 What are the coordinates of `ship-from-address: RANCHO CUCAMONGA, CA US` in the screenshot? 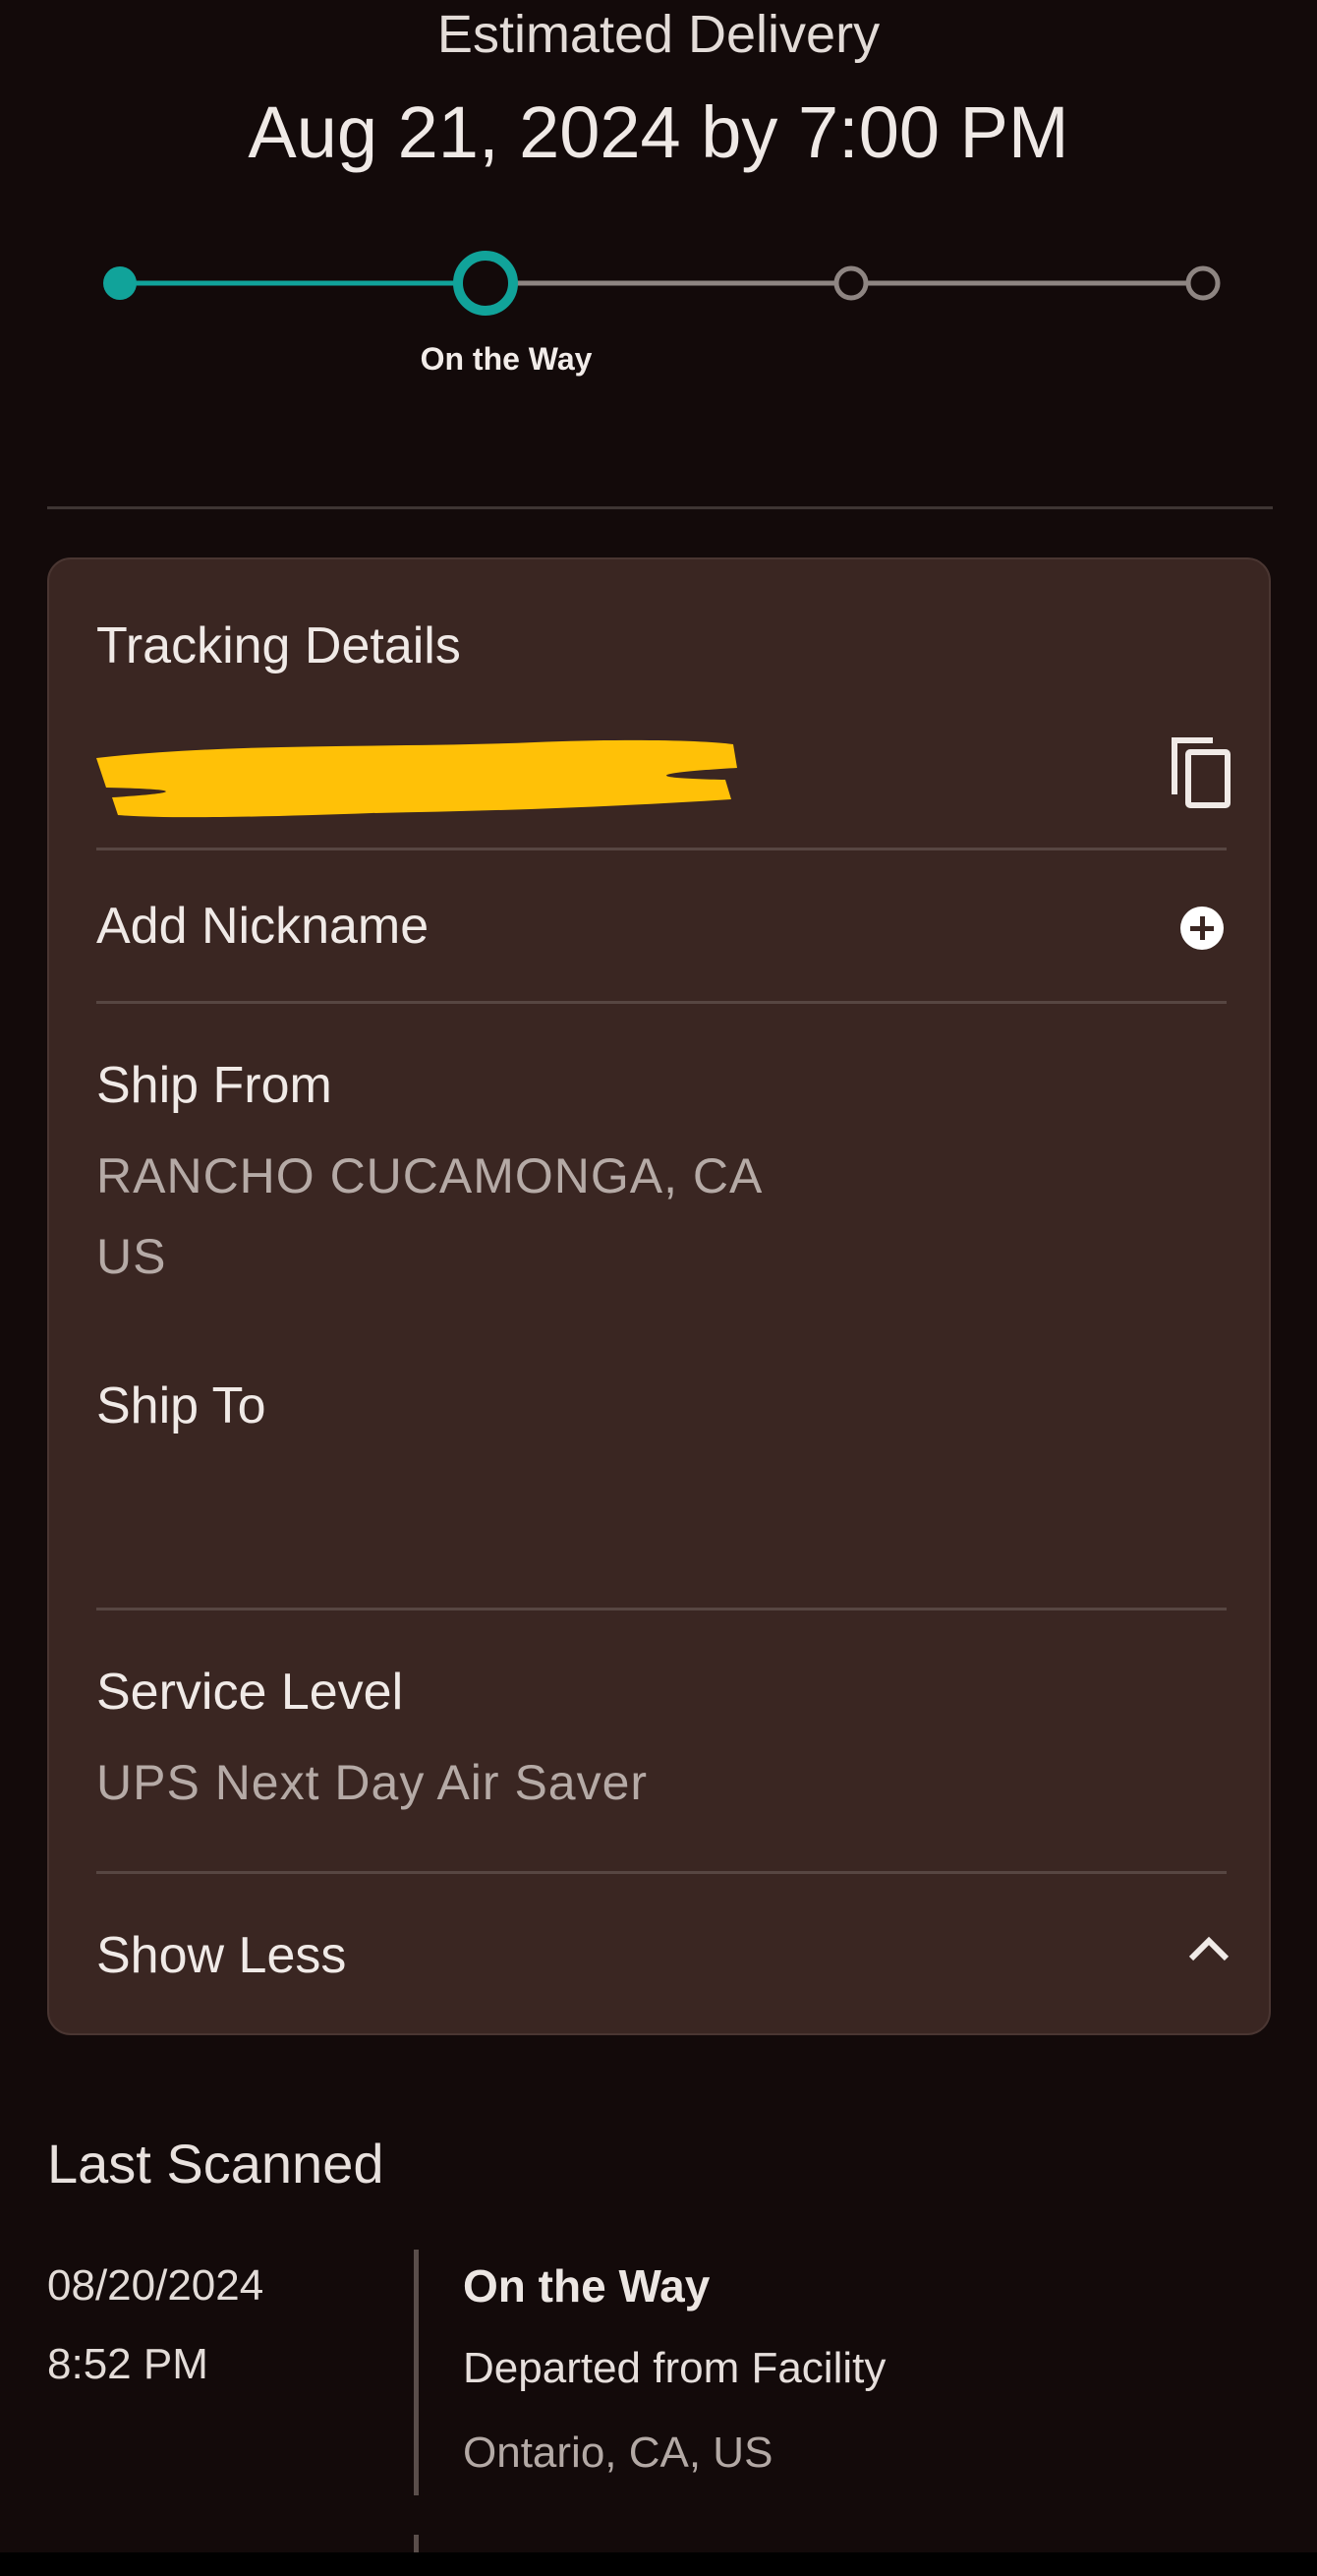 It's located at (429, 1216).